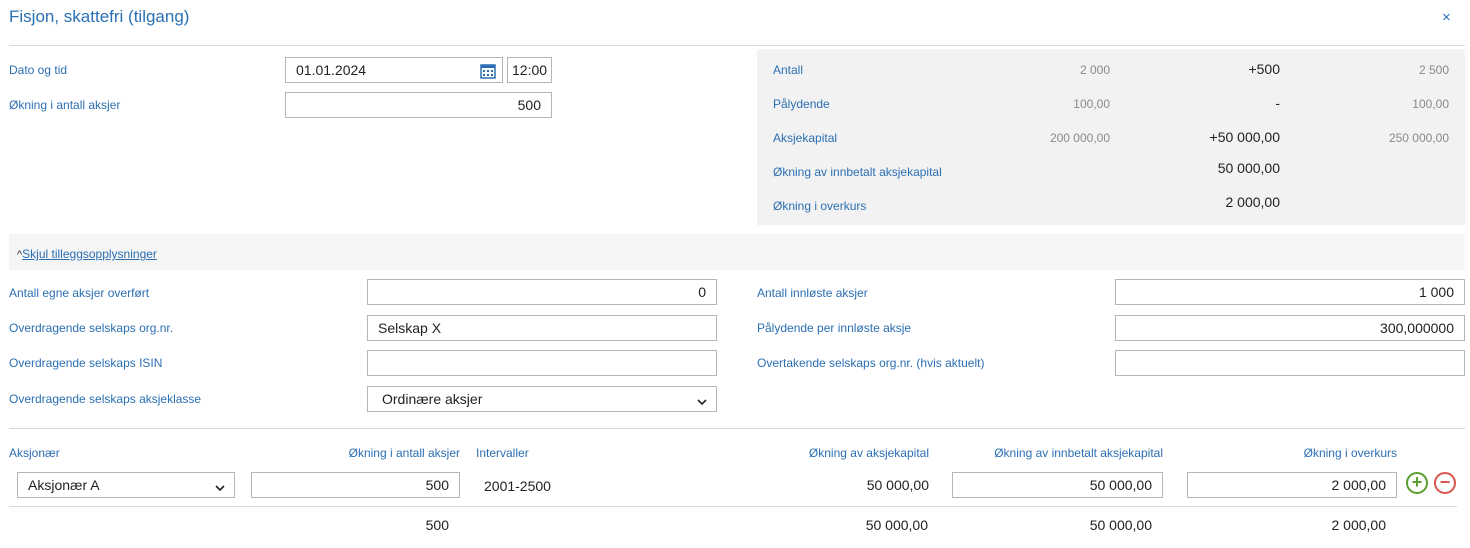 This screenshot has width=1470, height=548. What do you see at coordinates (488, 72) in the screenshot?
I see `calendar-icon` at bounding box center [488, 72].